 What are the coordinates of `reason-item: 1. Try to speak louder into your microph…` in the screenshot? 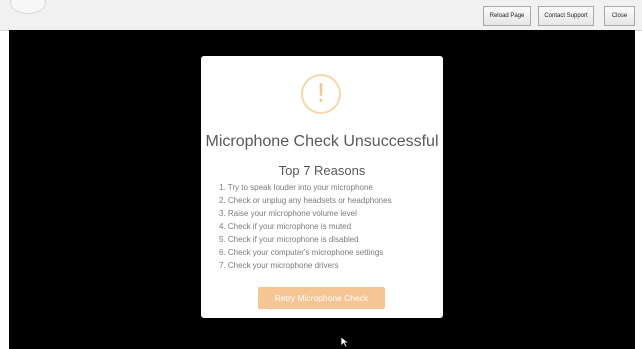 It's located at (296, 187).